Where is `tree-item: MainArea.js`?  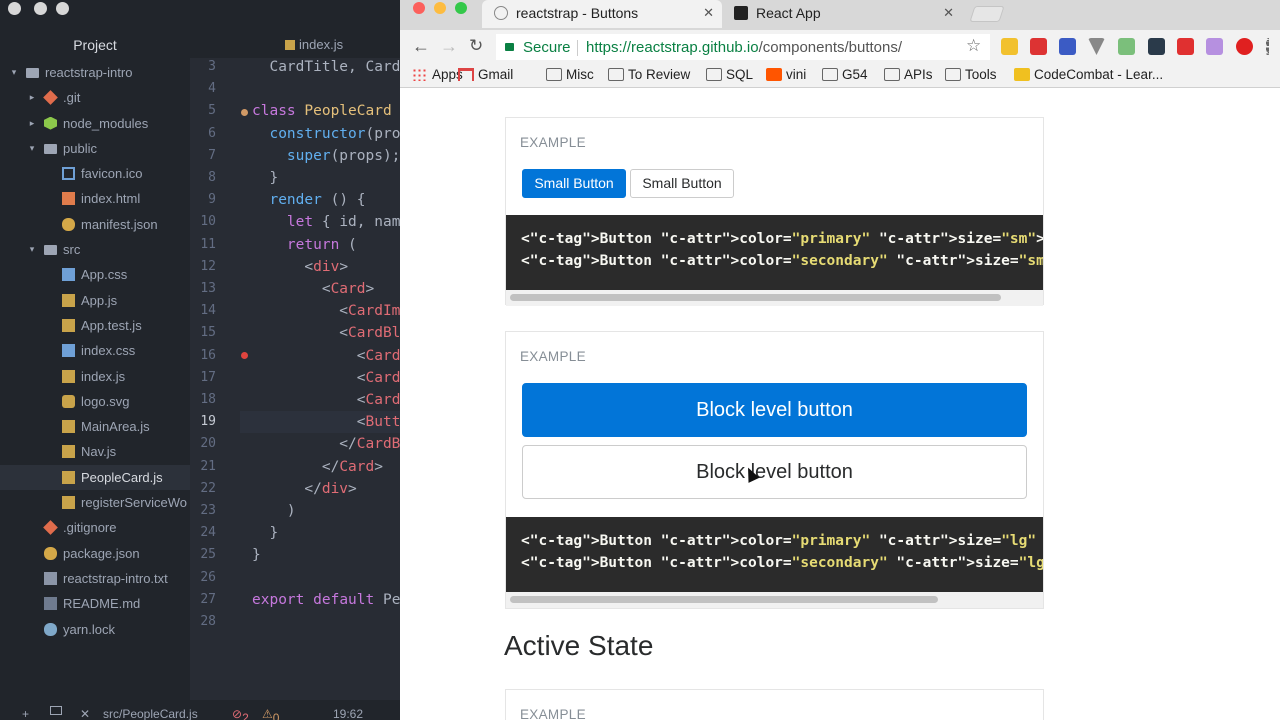
tree-item: MainArea.js is located at coordinates (95, 426).